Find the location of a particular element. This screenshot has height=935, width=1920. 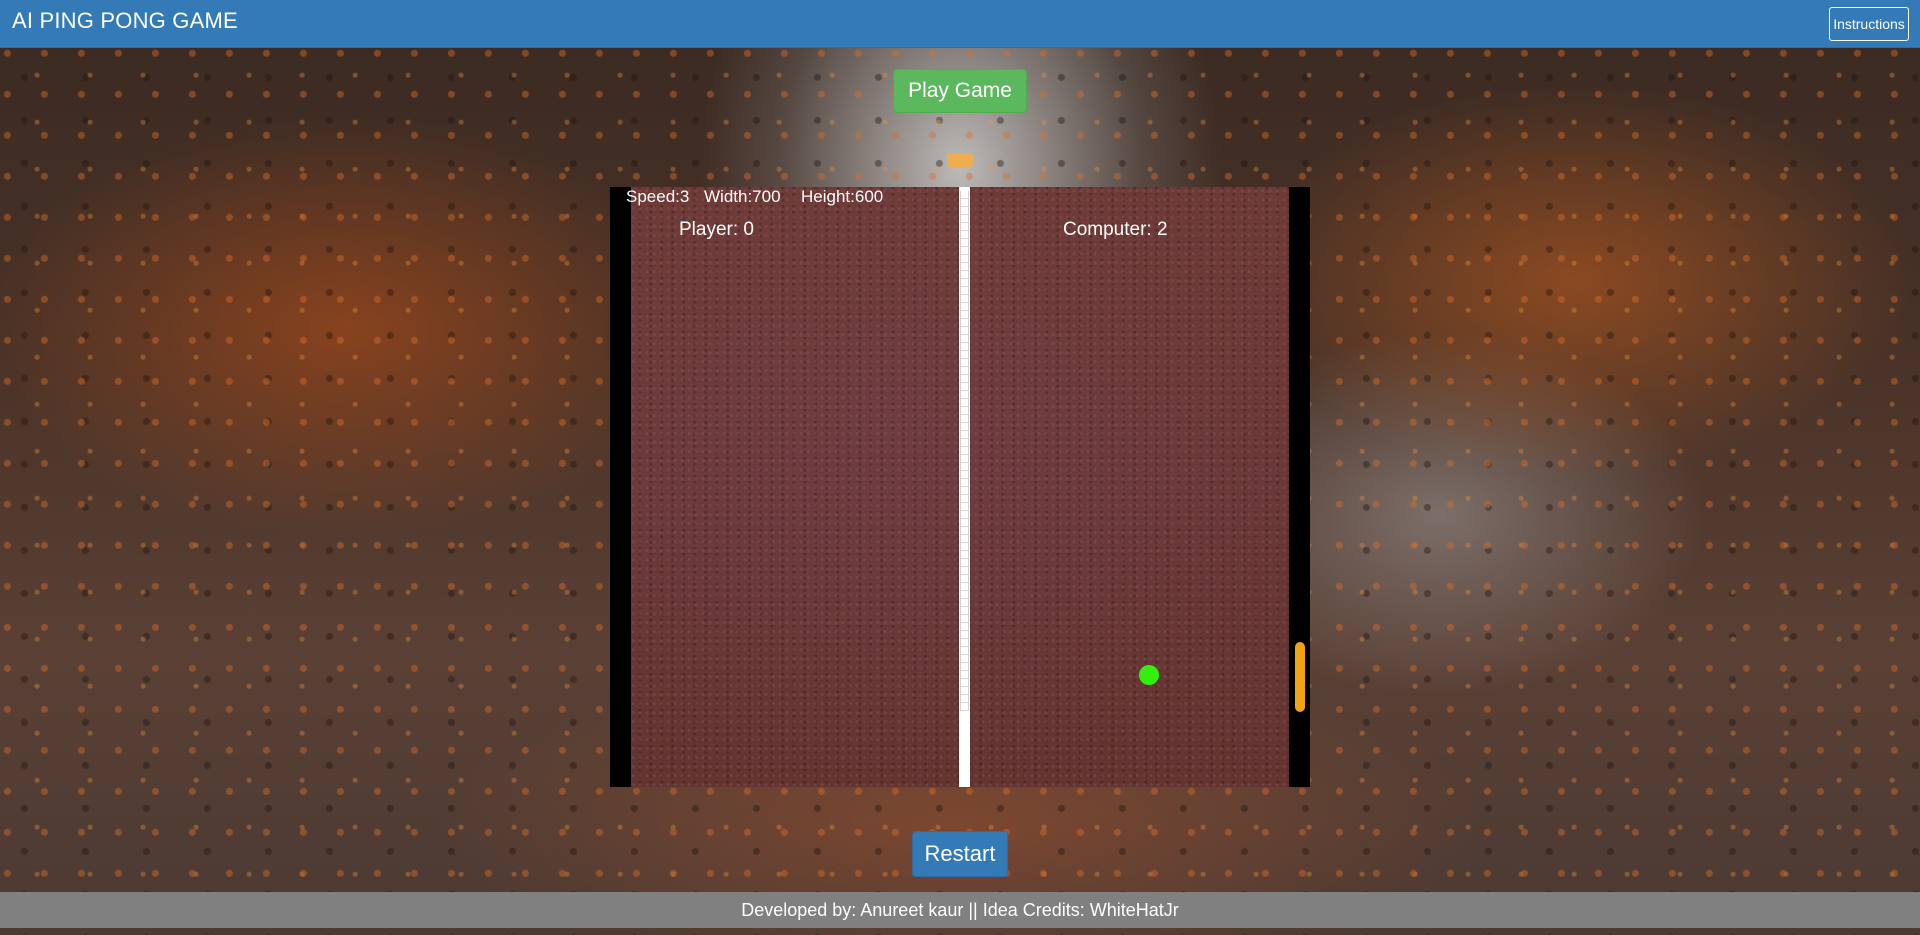

instructions-button: Instructions is located at coordinates (1869, 24).